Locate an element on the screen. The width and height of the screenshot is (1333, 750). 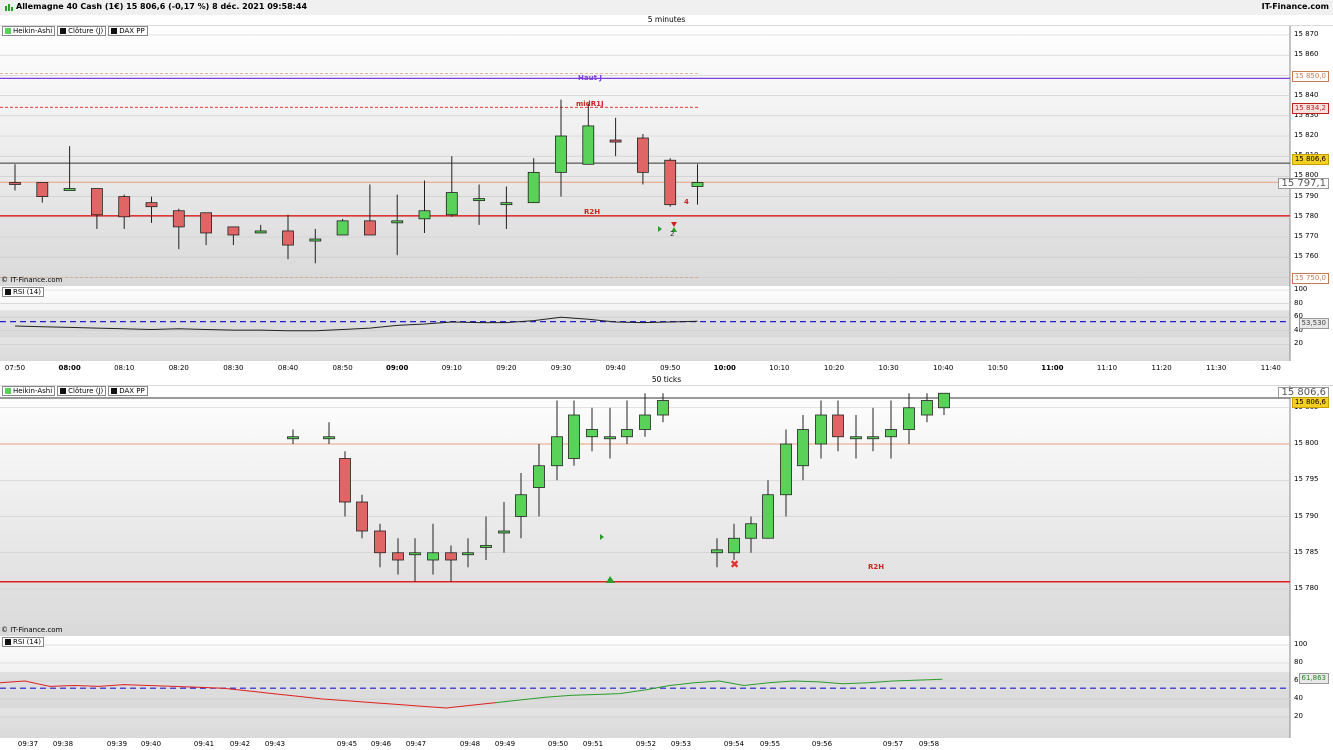
legend-heikin-ashi: Heikin-Ashi is located at coordinates (29, 31).